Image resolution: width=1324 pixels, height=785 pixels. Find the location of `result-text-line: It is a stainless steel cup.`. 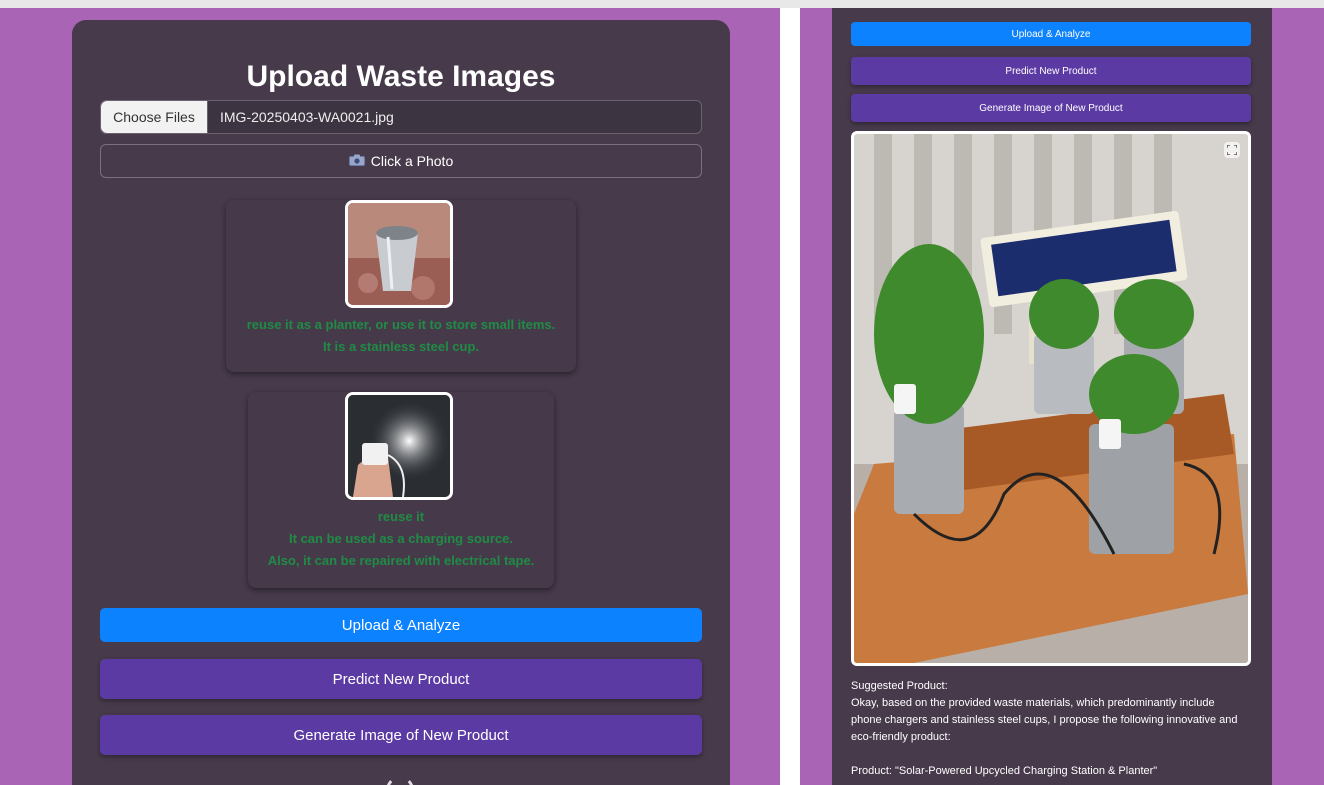

result-text-line: It is a stainless steel cup. is located at coordinates (401, 346).